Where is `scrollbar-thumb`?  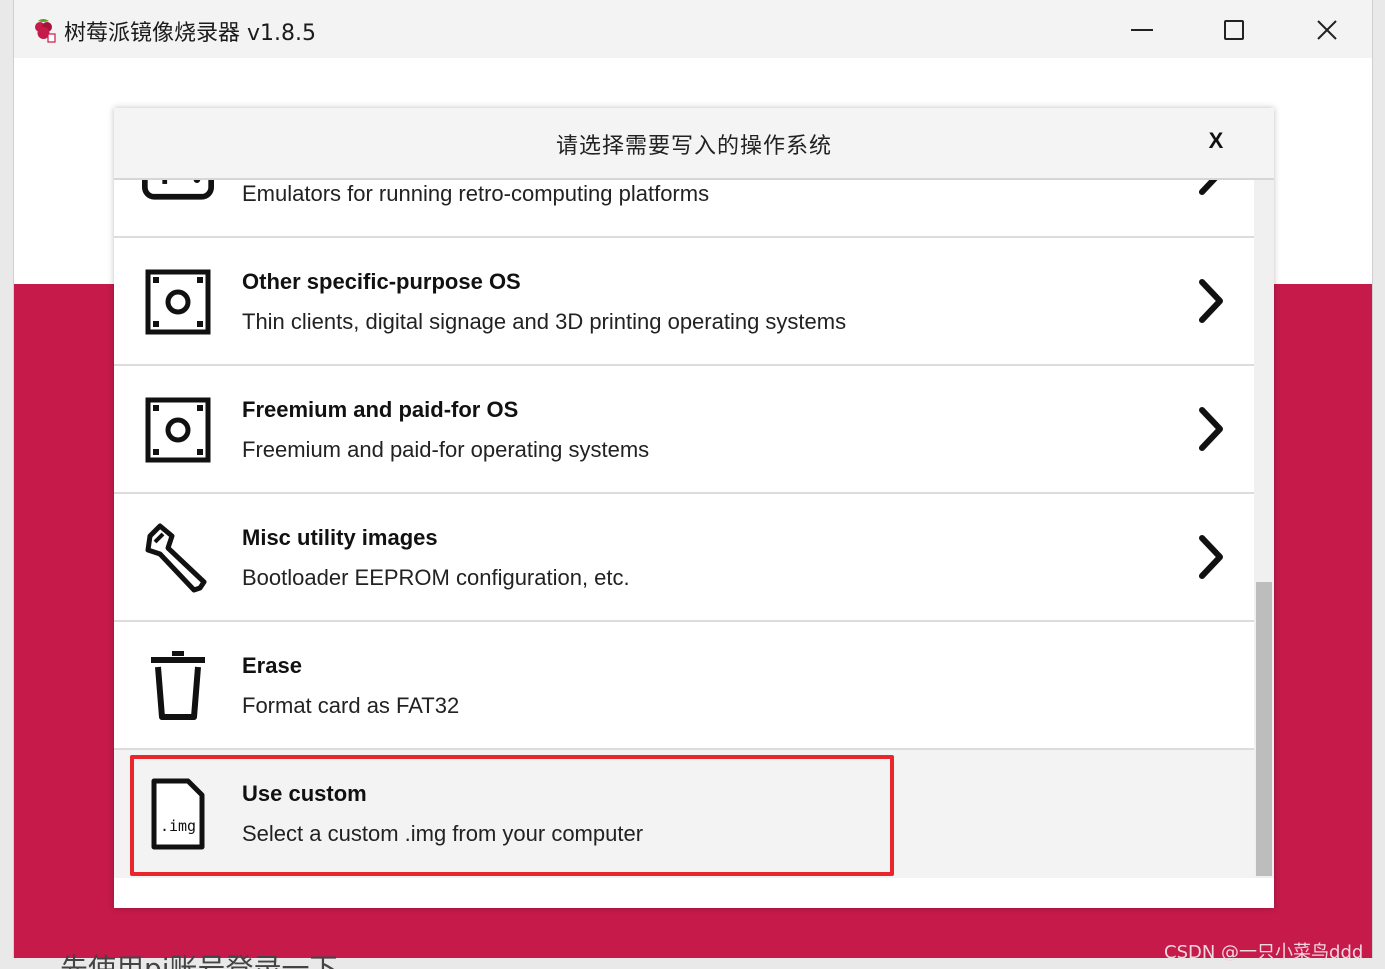
scrollbar-thumb is located at coordinates (1264, 729).